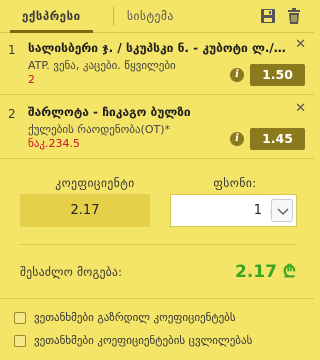 The image size is (320, 360). Describe the element at coordinates (54, 143) in the screenshot. I see `bet-selection: ნაკ.234.5` at that location.